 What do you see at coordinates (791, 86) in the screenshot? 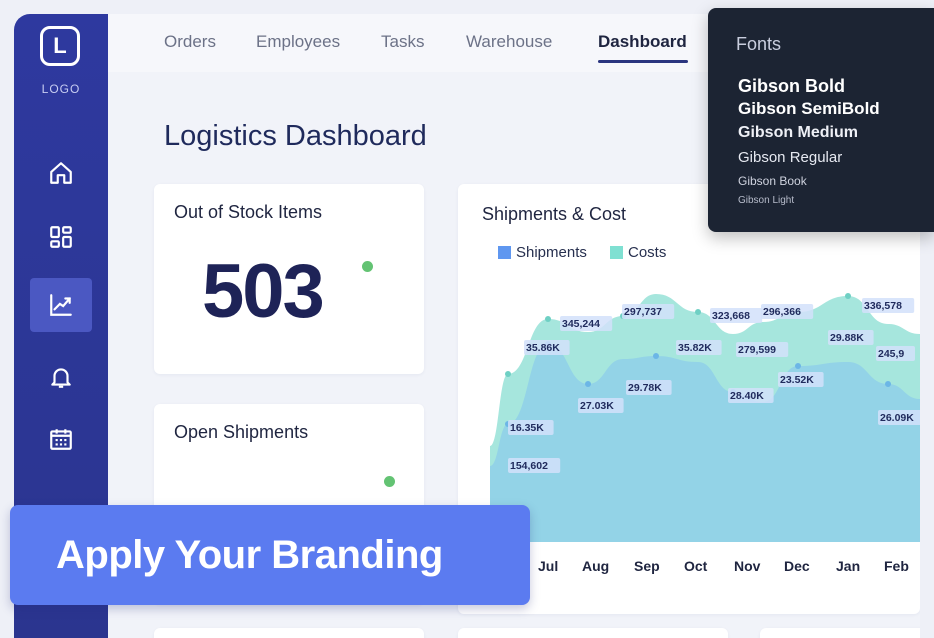
I see `font-sample-bold: Gibson Bold` at bounding box center [791, 86].